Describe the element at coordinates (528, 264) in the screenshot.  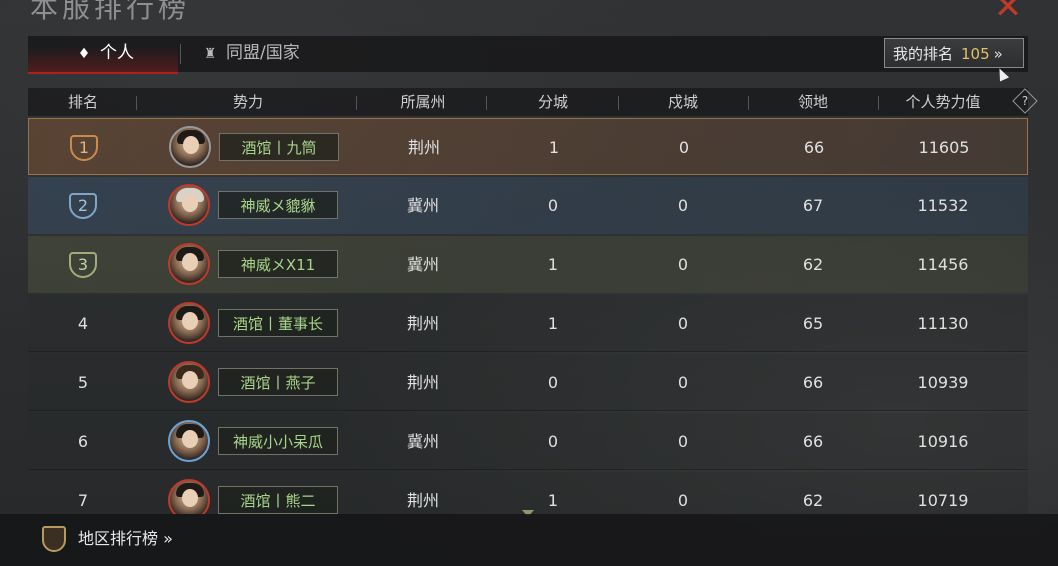
I see `table-row: 3 神威メX11 冀州 1 0 62 11456` at that location.